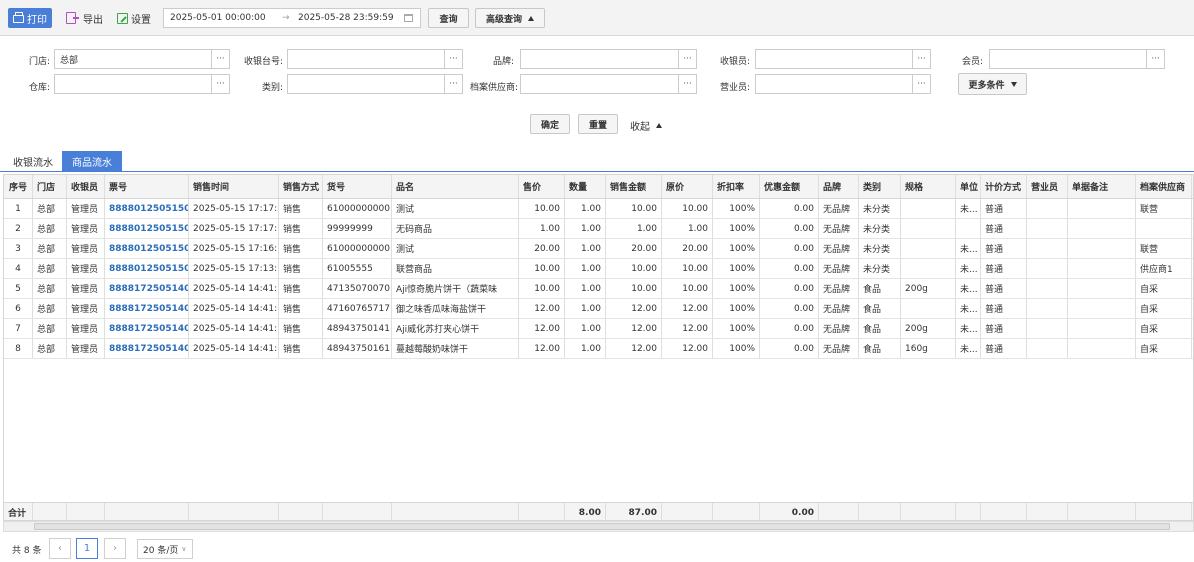  Describe the element at coordinates (634, 328) in the screenshot. I see `cell-sale-amount: 12.00` at that location.